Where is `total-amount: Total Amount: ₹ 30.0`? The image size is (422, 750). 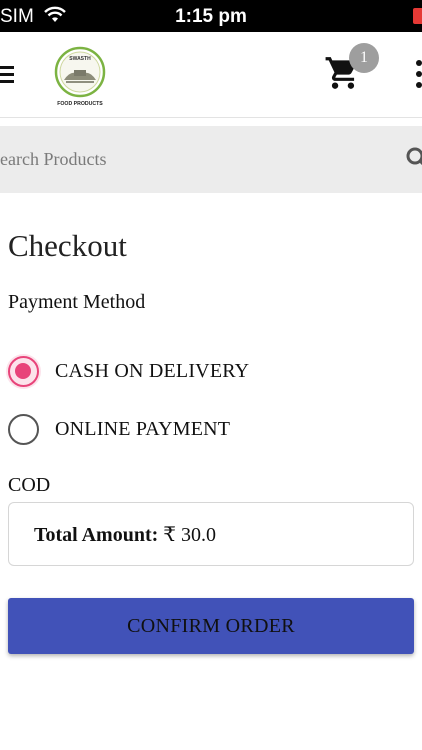 total-amount: Total Amount: ₹ 30.0 is located at coordinates (125, 534).